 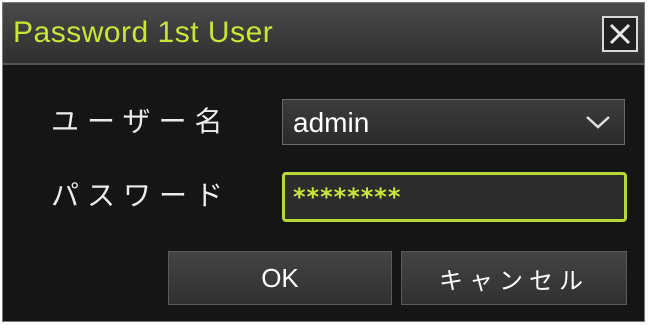 I want to click on close-icon, so click(x=620, y=34).